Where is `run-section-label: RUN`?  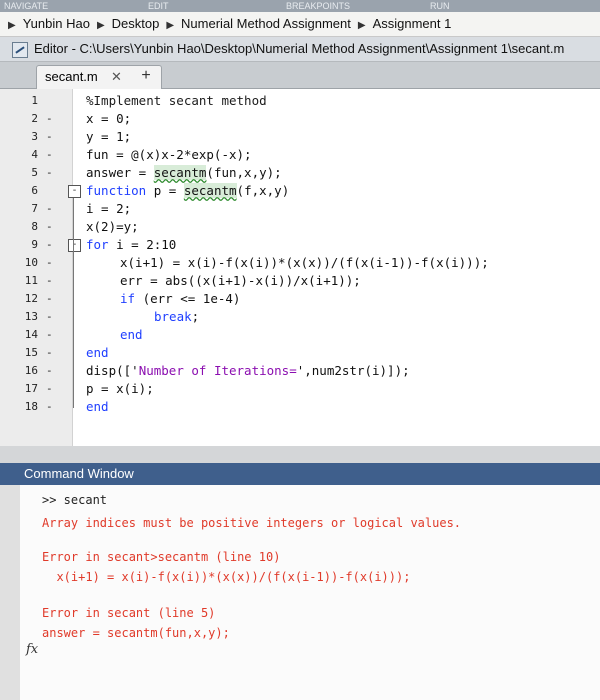
run-section-label: RUN is located at coordinates (440, 6).